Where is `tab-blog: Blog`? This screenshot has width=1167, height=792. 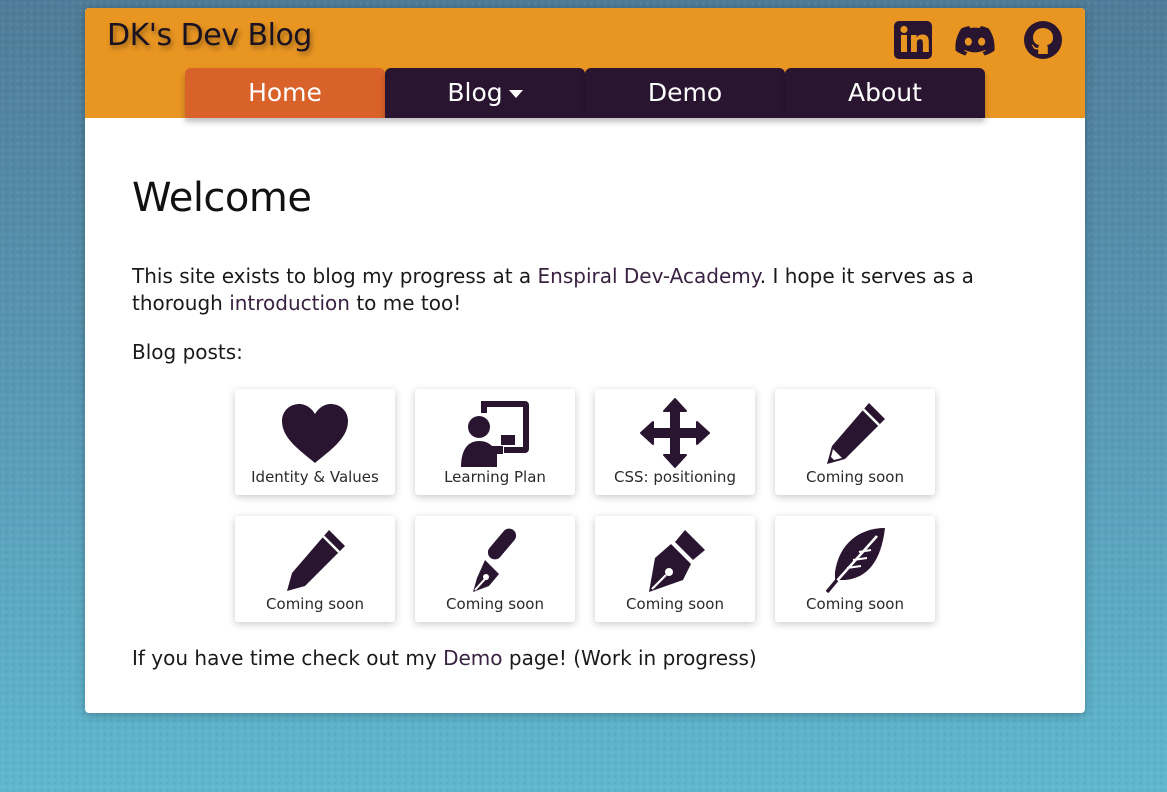 tab-blog: Blog is located at coordinates (485, 93).